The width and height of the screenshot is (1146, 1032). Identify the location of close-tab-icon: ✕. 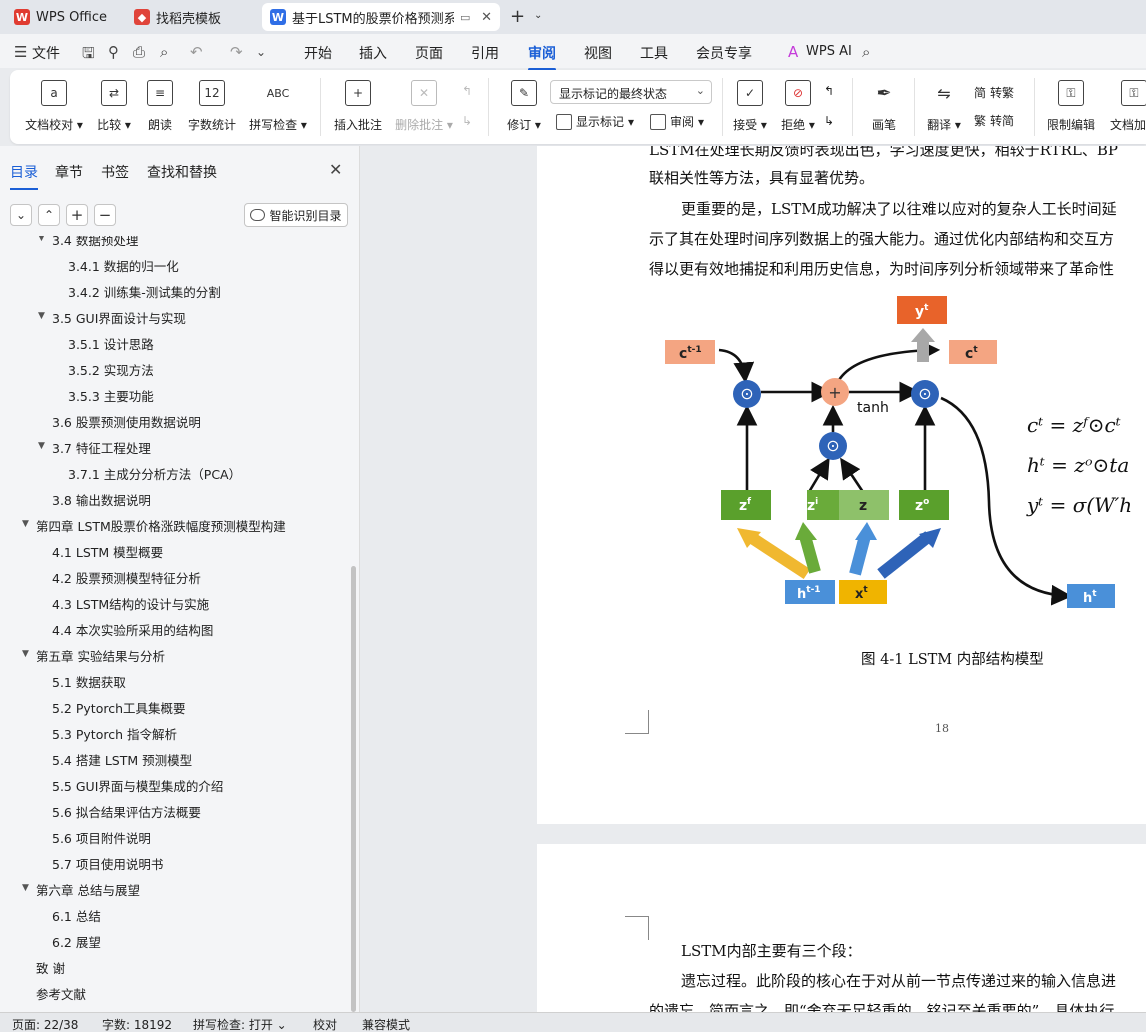
(486, 17).